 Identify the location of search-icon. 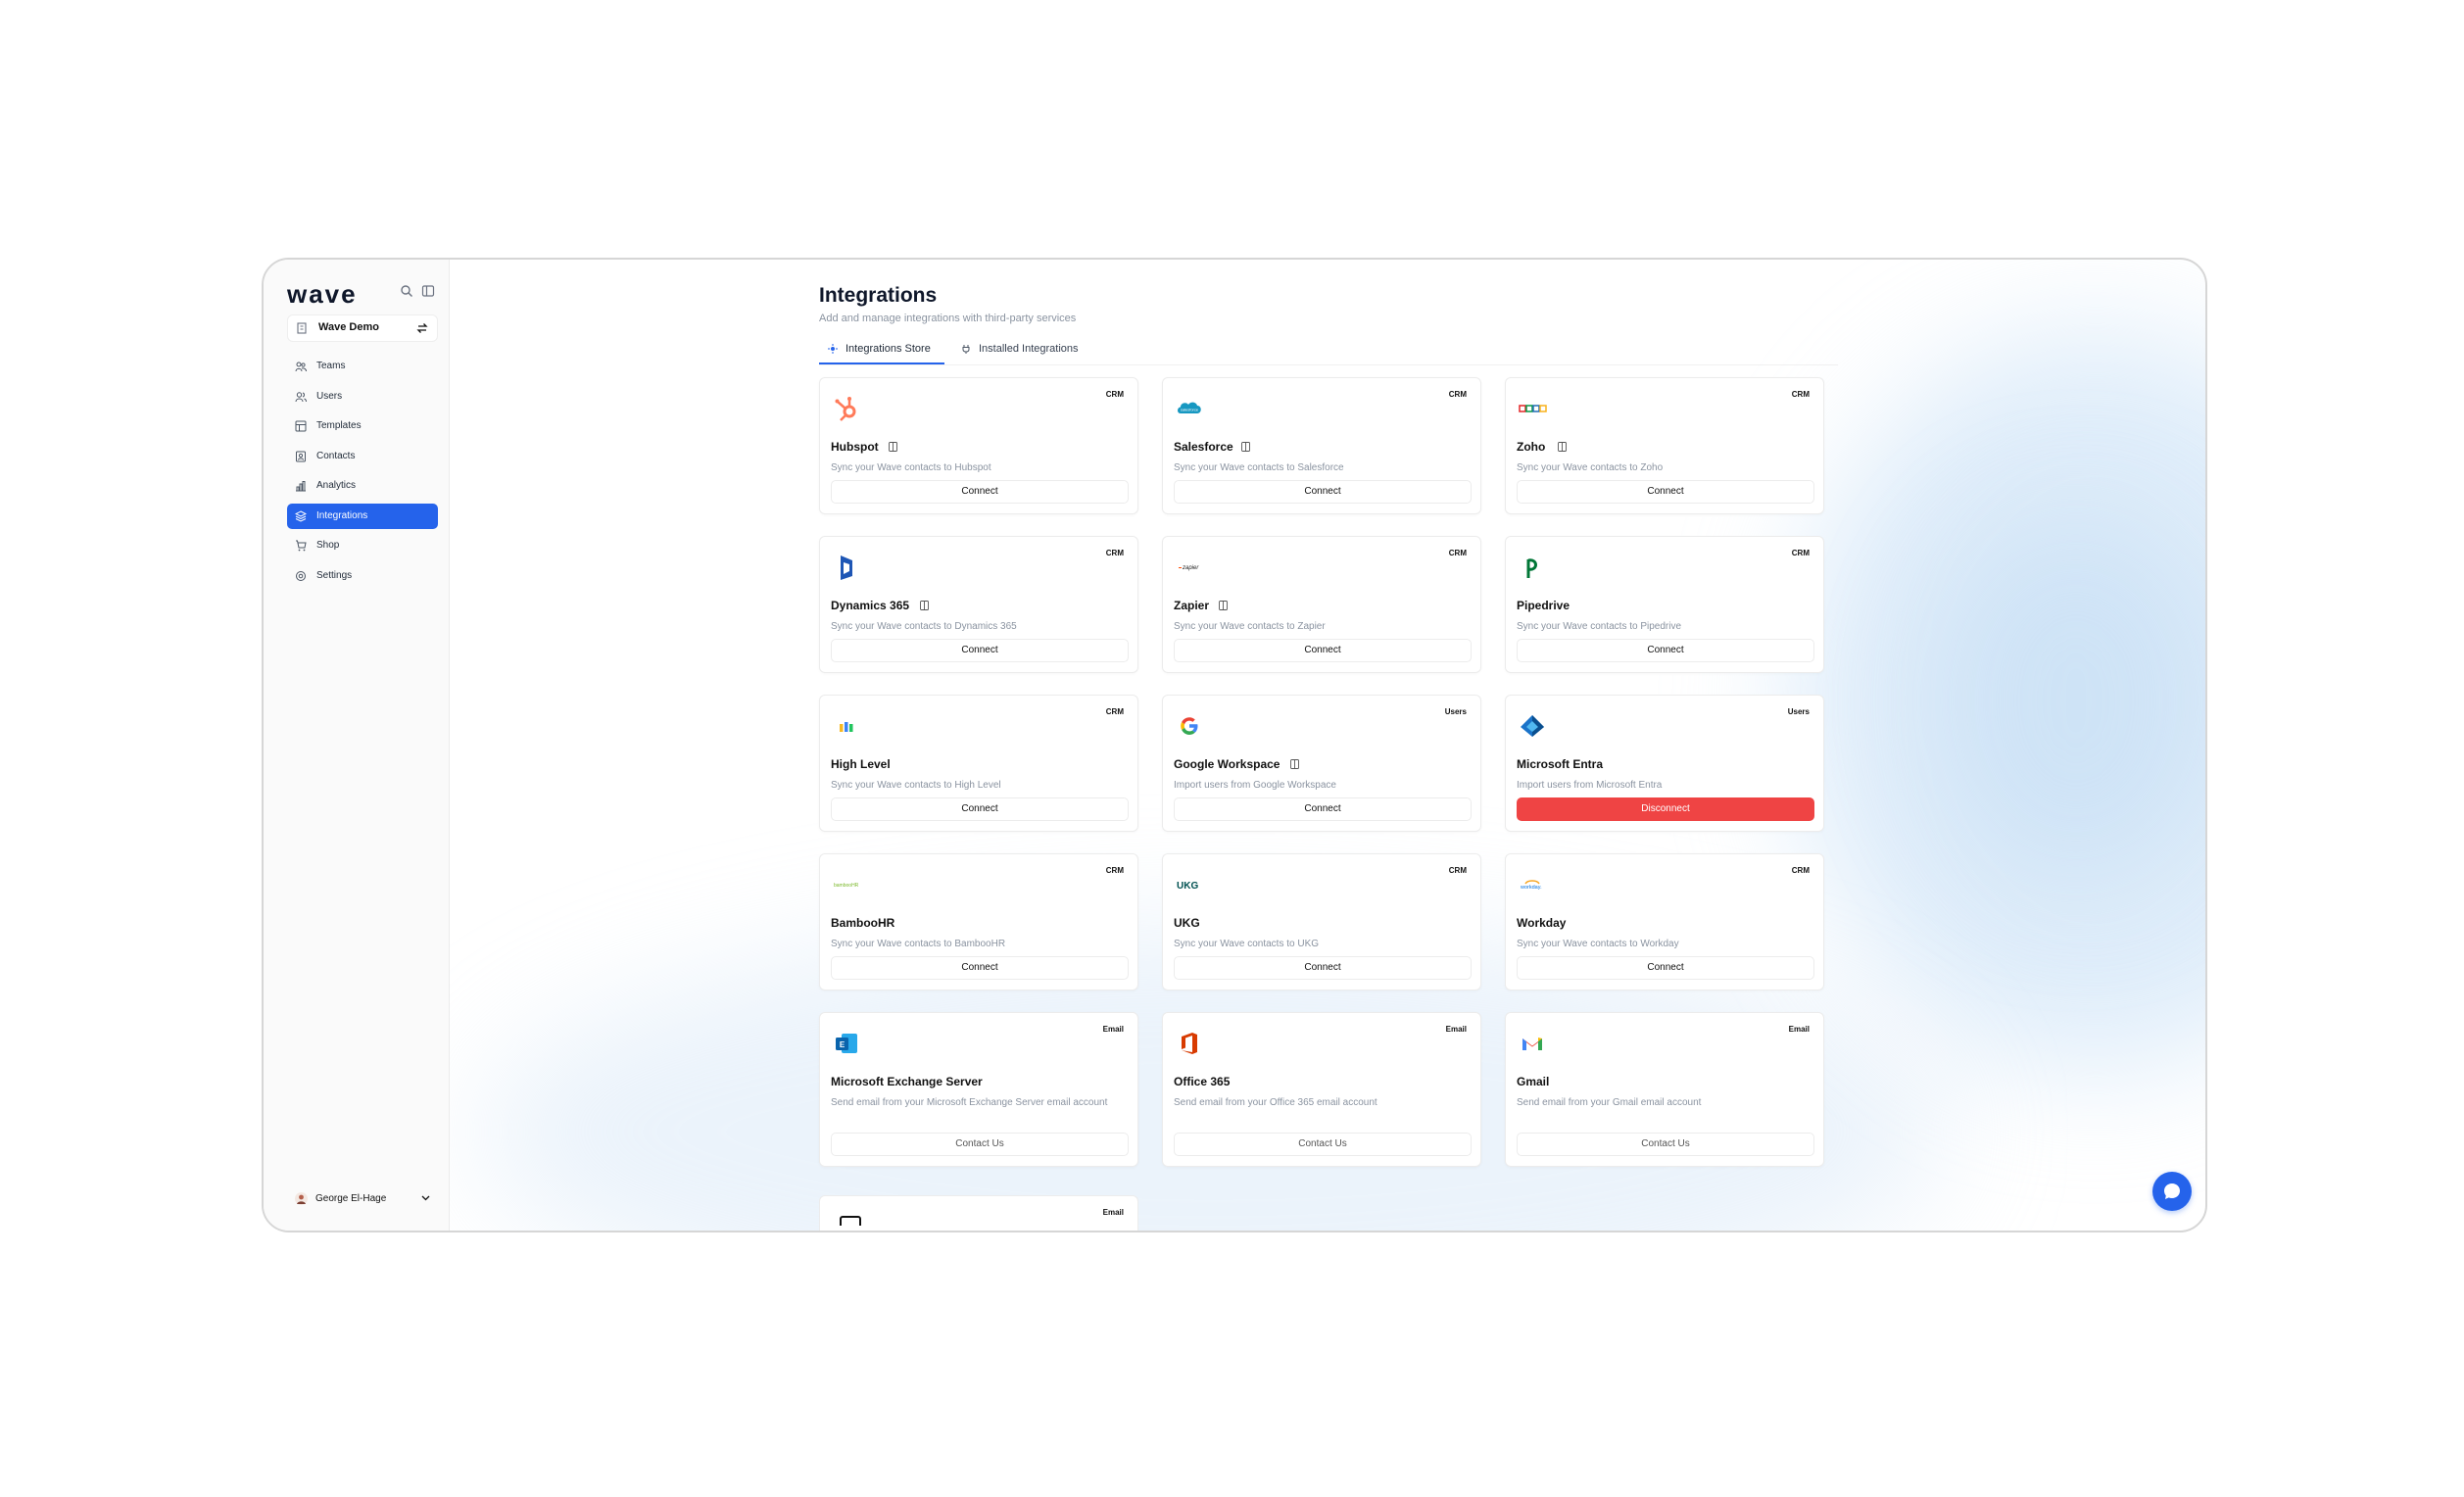
(406, 291).